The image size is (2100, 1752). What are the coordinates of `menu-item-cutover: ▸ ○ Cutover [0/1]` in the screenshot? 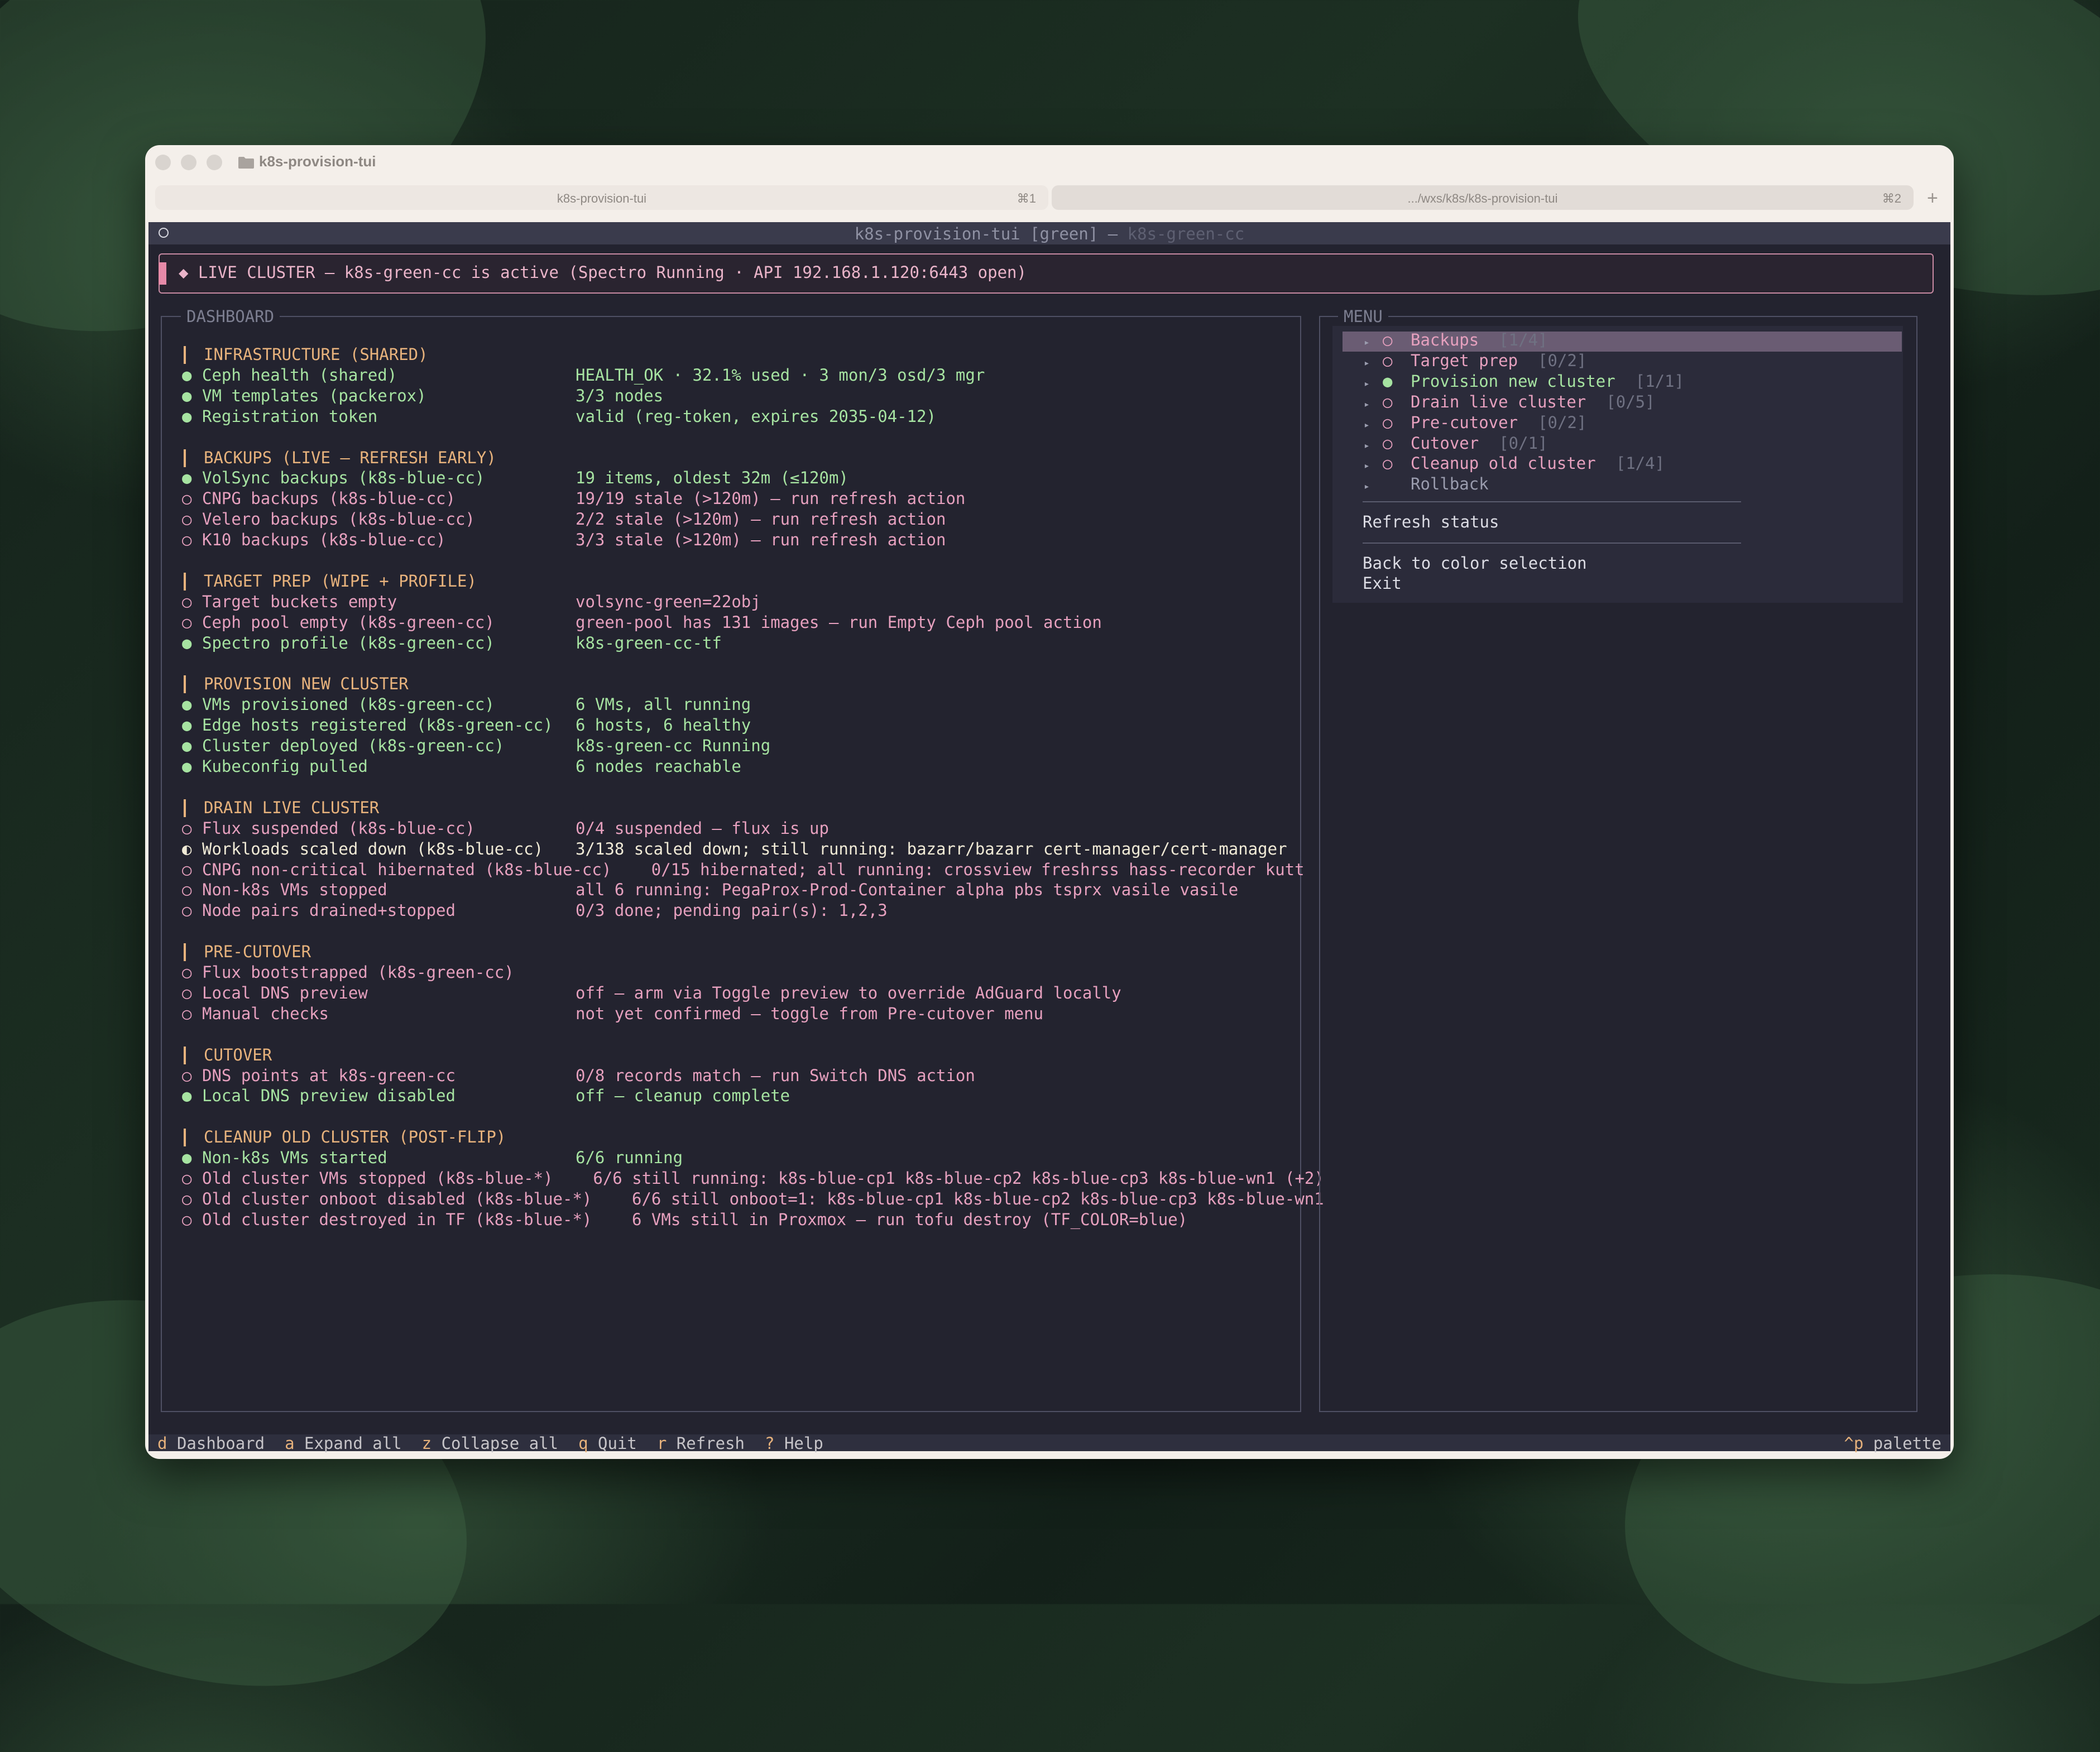 It's located at (1456, 444).